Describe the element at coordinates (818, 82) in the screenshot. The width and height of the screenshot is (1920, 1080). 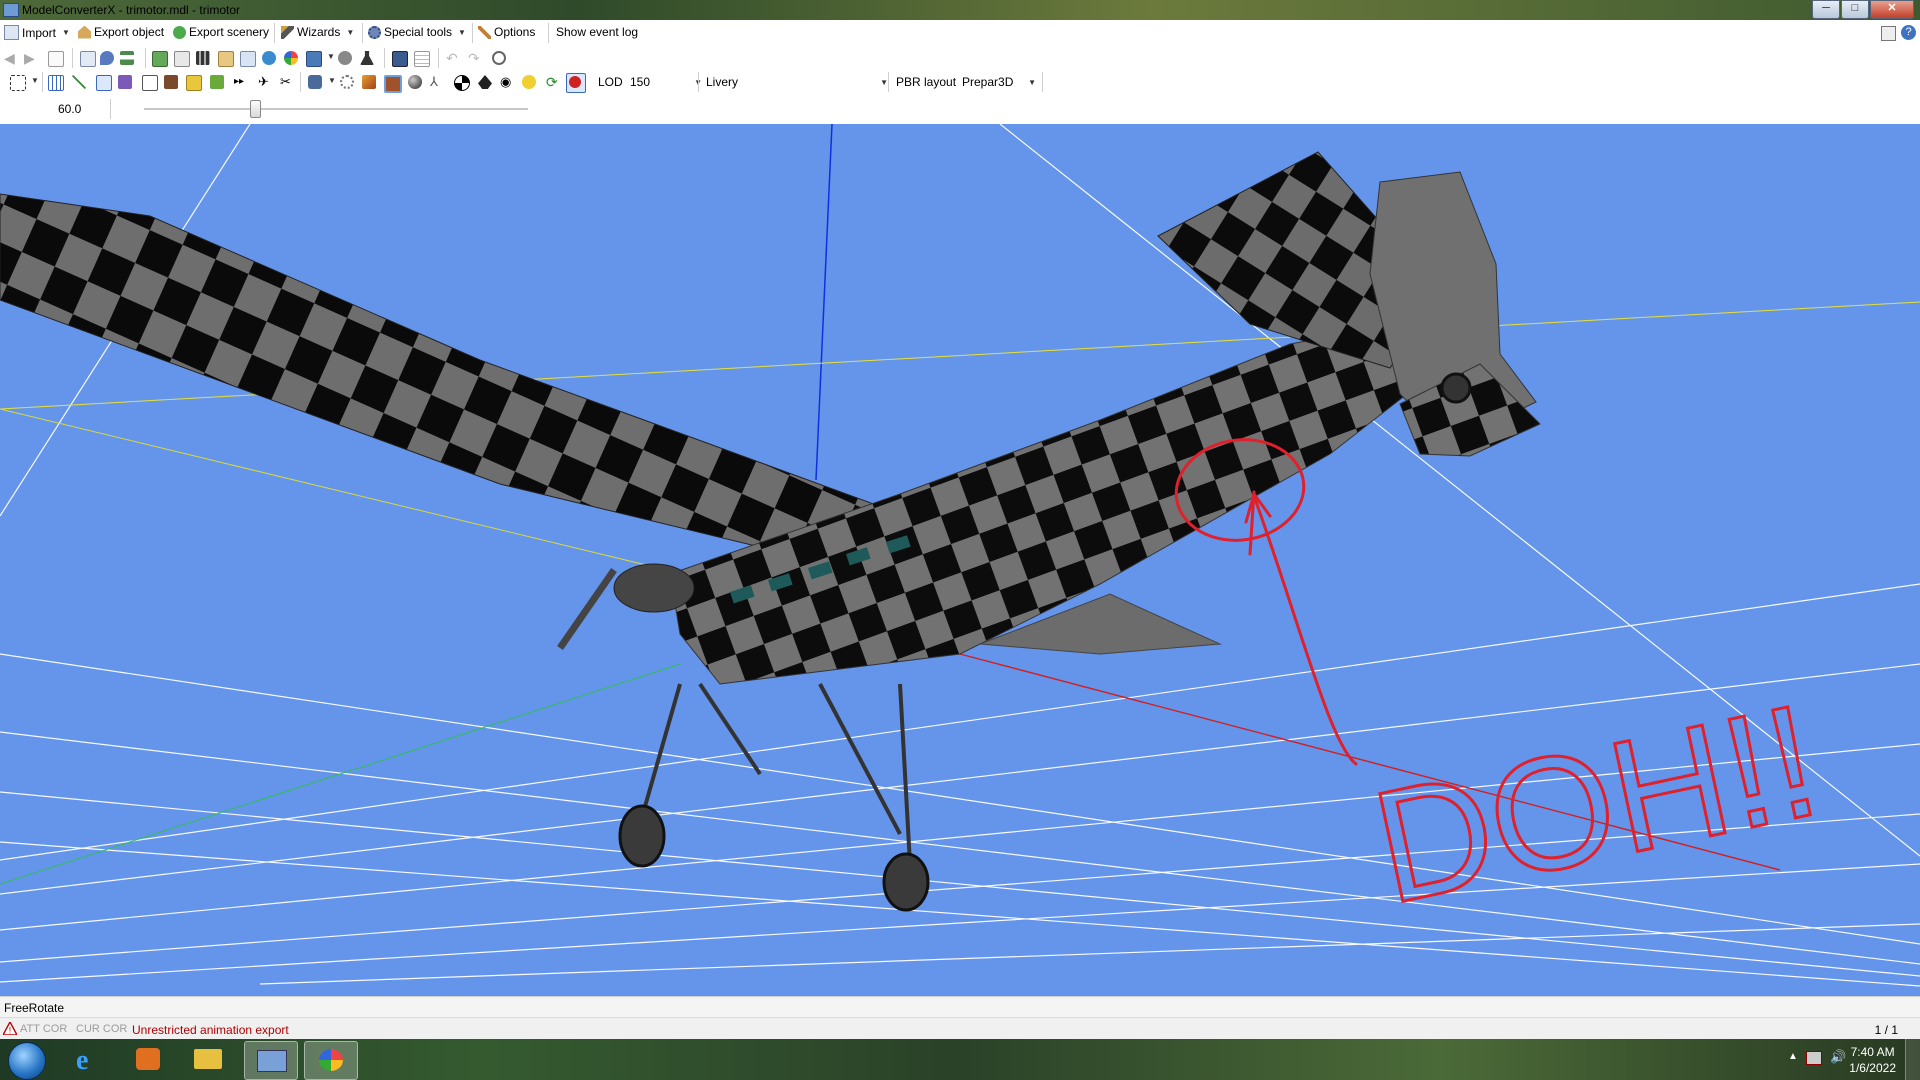
I see `livery-select: ▼` at that location.